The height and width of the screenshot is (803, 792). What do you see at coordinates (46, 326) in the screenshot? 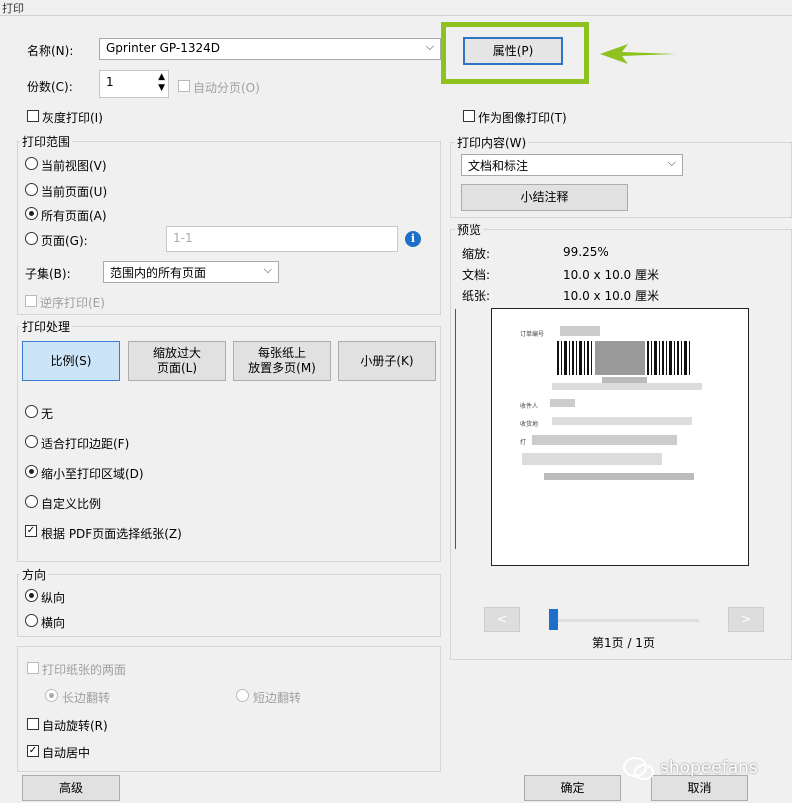
I see `handling-title: 打印处理` at bounding box center [46, 326].